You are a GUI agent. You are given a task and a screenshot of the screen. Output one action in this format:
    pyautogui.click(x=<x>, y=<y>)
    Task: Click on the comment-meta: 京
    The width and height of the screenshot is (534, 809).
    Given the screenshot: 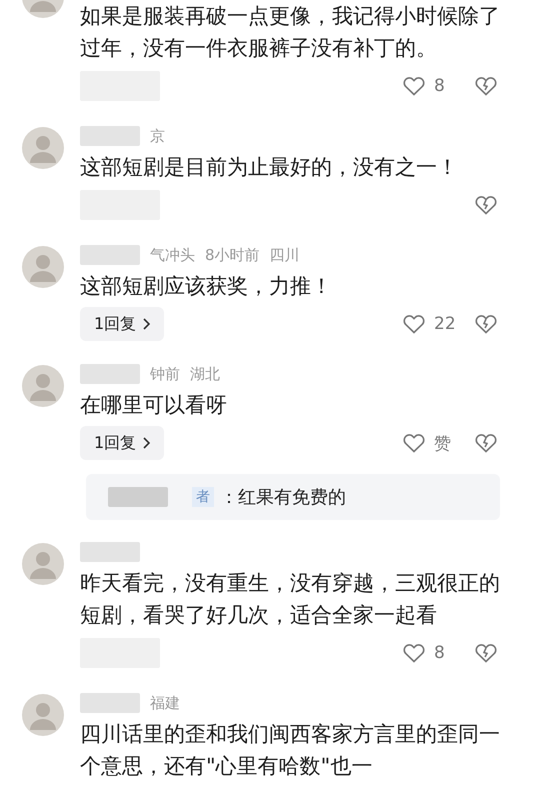 What is the action you would take?
    pyautogui.click(x=157, y=136)
    